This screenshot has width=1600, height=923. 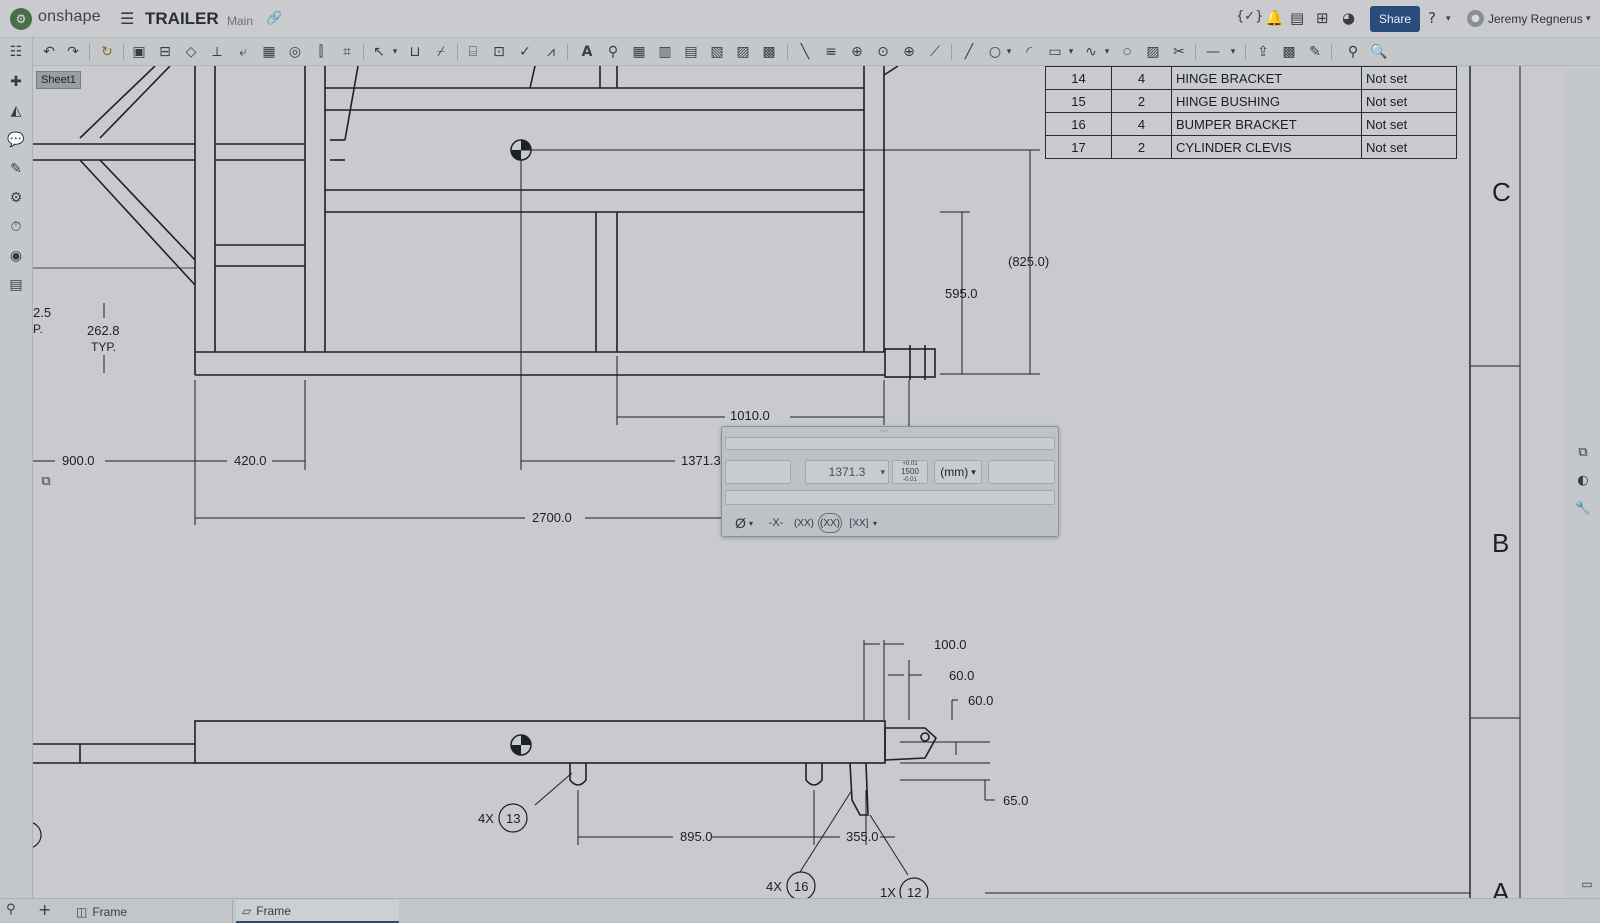 What do you see at coordinates (1029, 52) in the screenshot?
I see `arc-icon: ◜` at bounding box center [1029, 52].